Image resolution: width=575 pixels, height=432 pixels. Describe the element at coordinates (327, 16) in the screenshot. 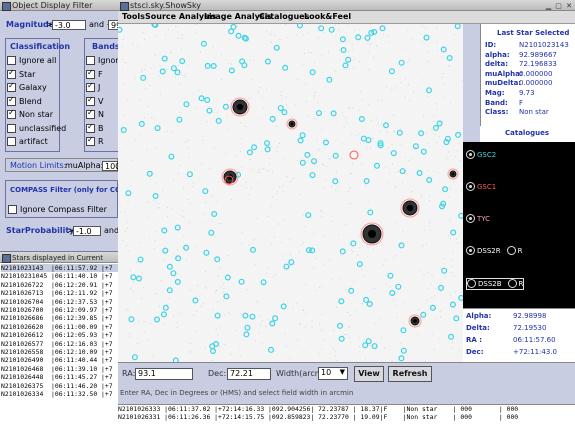

I see `menu-look-feel: Look&Feel` at that location.